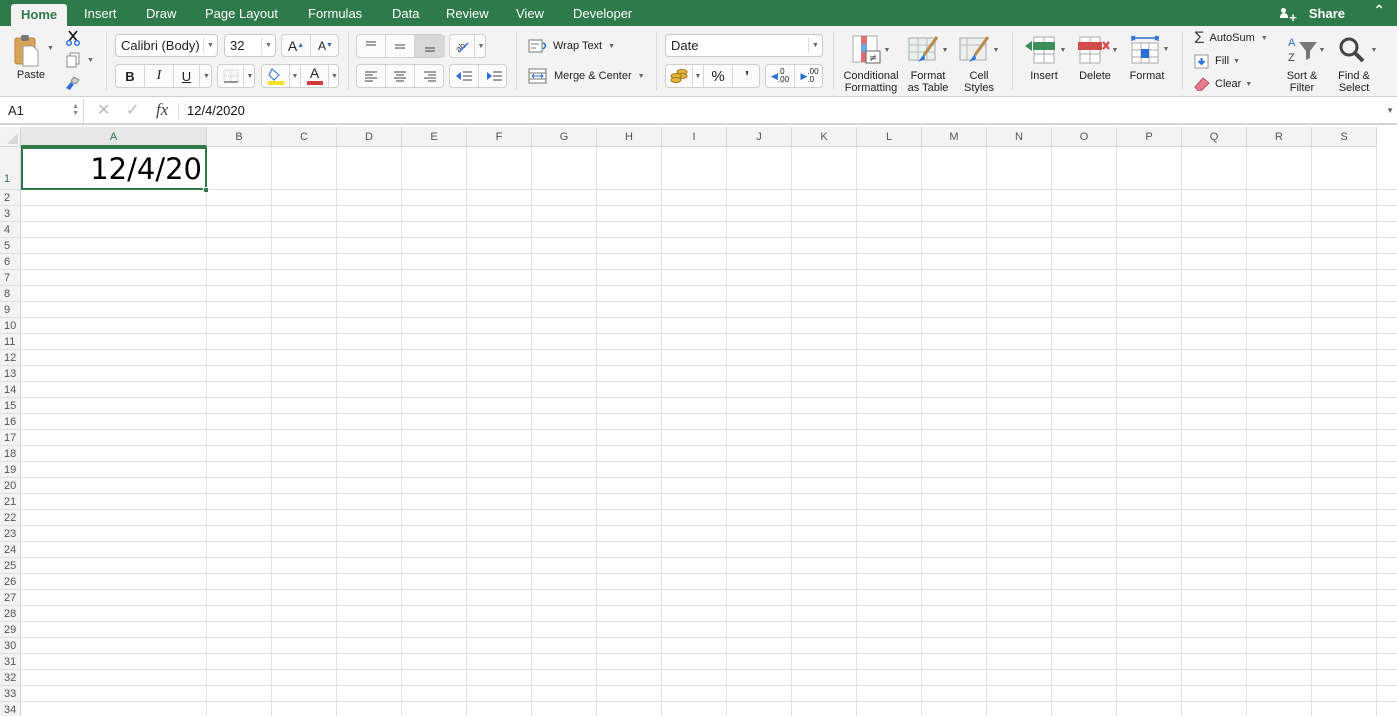  What do you see at coordinates (206, 190) in the screenshot?
I see `fill-handle` at bounding box center [206, 190].